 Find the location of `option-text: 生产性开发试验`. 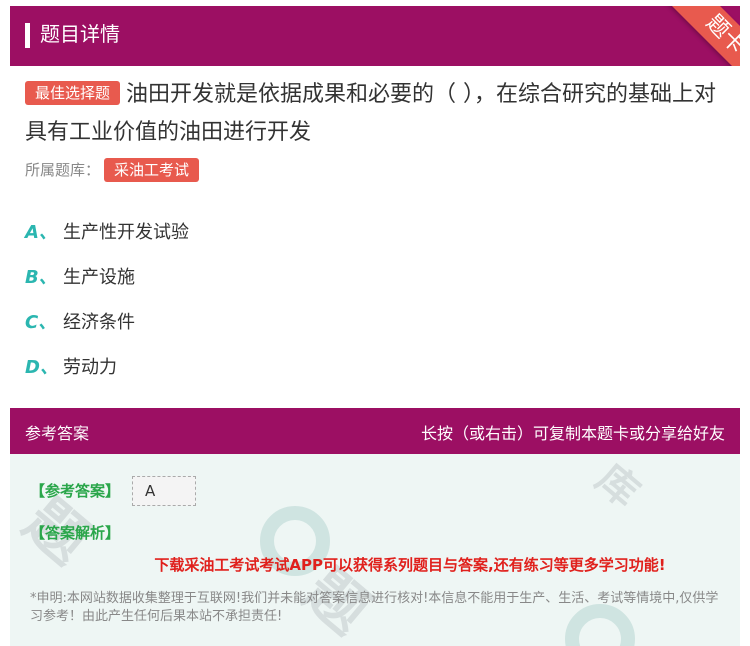

option-text: 生产性开发试验 is located at coordinates (126, 232).